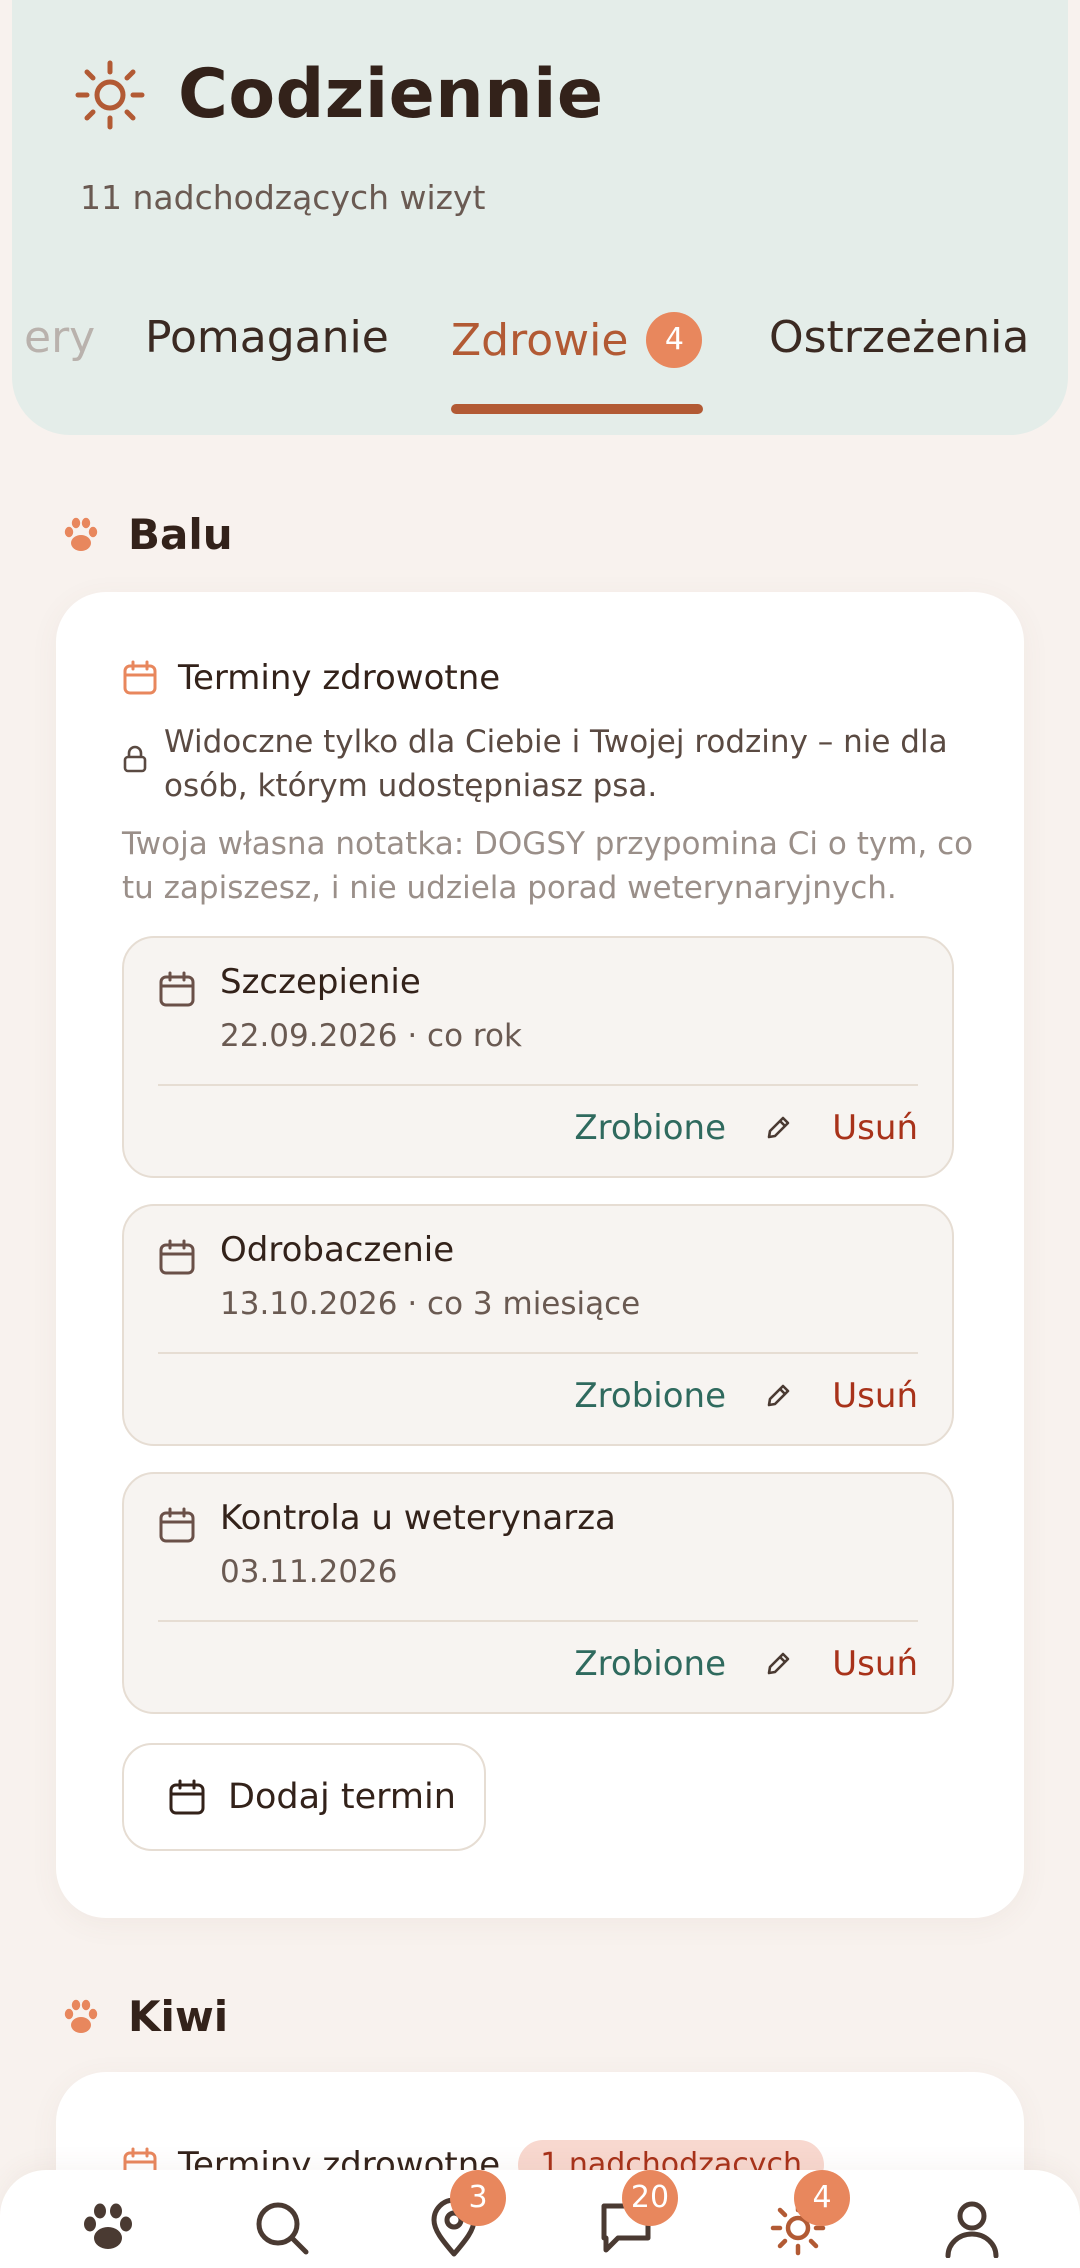 This screenshot has height=2268, width=1080. Describe the element at coordinates (371, 1036) in the screenshot. I see `appointment-details: 22.09.2026 · co rok` at that location.